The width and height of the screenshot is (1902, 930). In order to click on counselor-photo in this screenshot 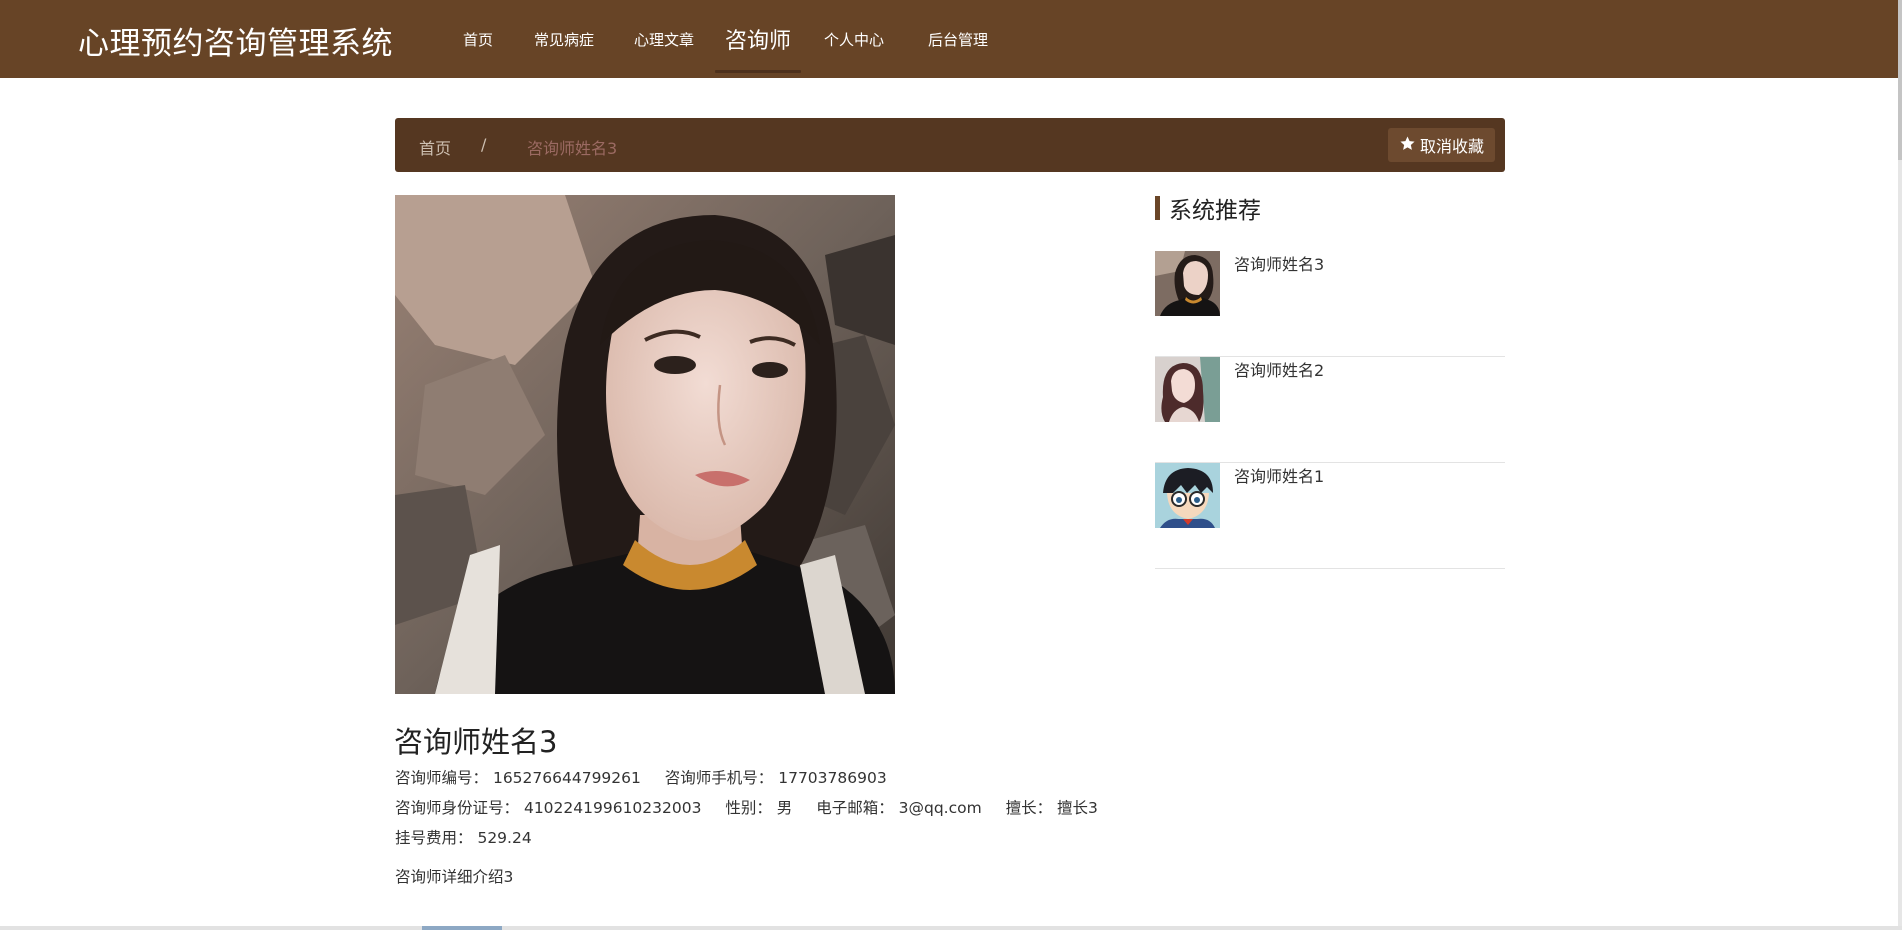, I will do `click(645, 444)`.